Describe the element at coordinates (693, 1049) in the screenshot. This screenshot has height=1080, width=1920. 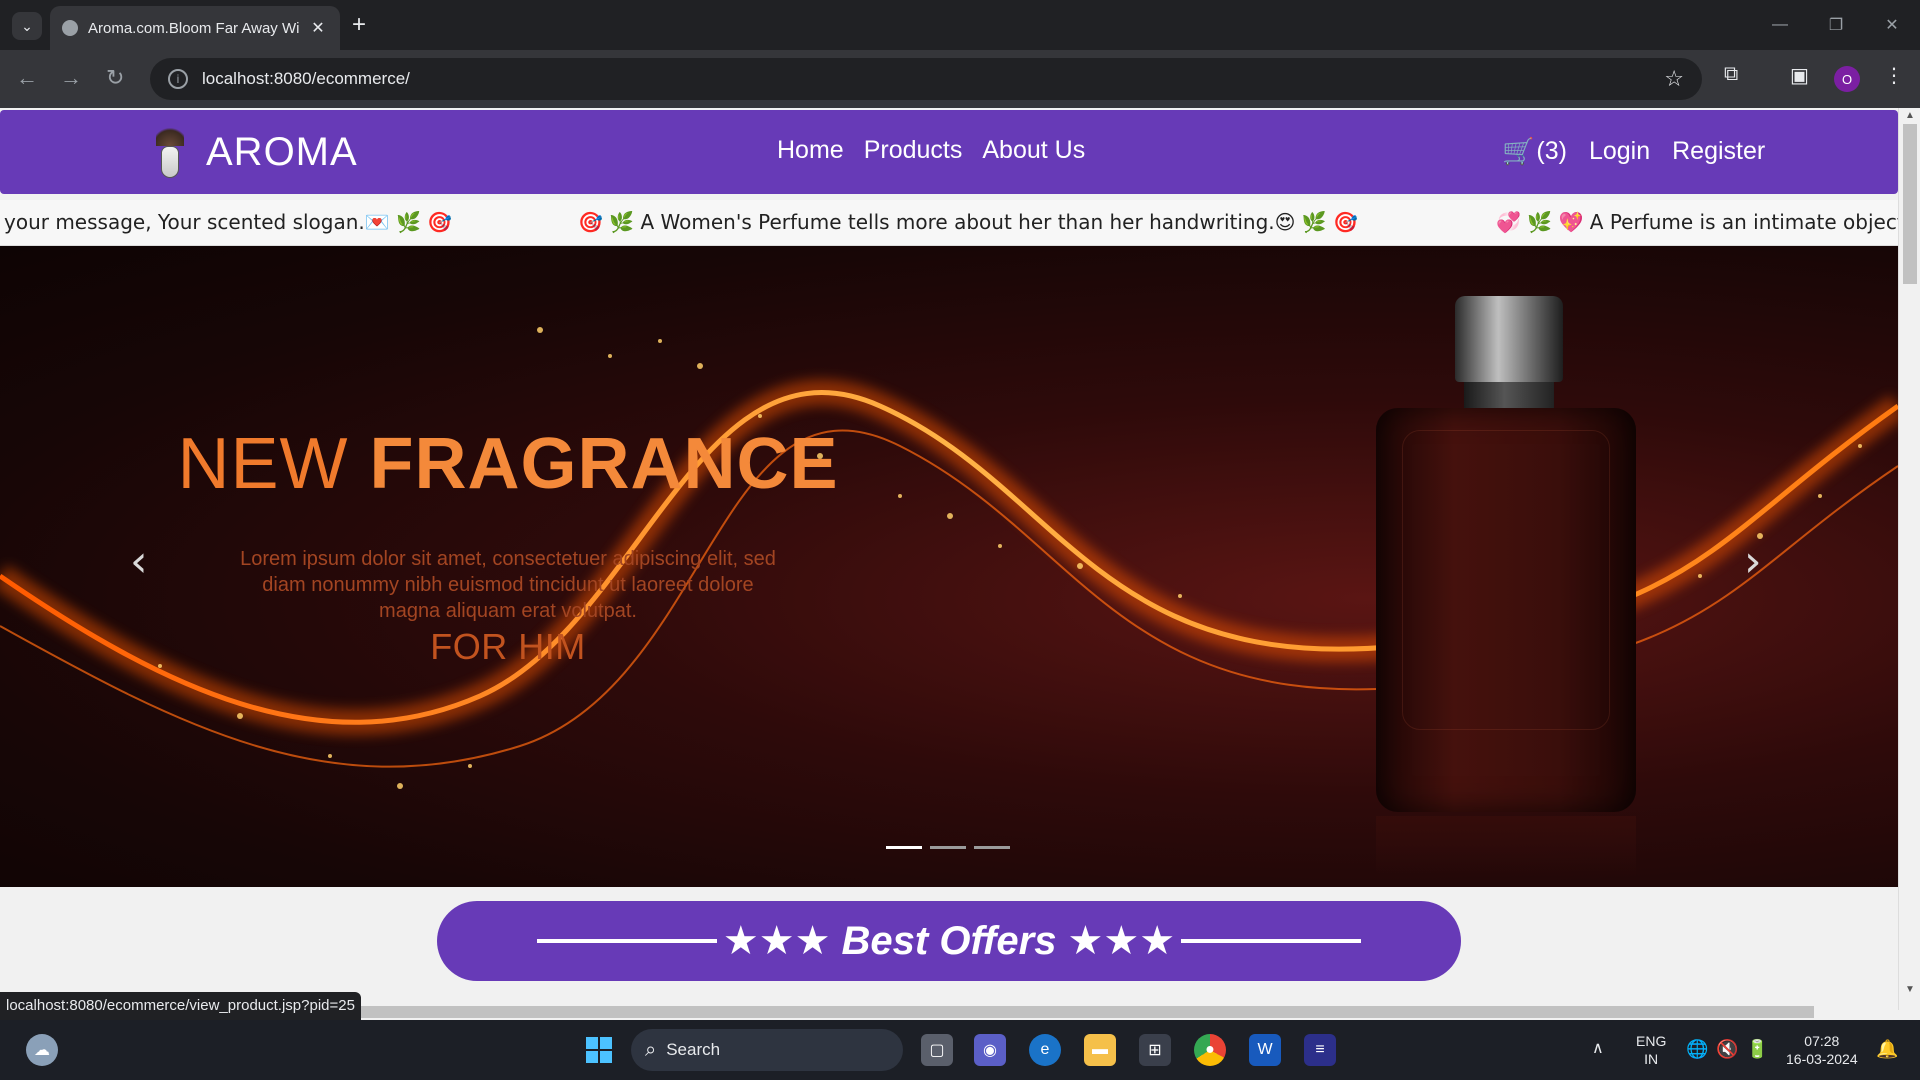
I see `taskbar-search-label: Search` at that location.